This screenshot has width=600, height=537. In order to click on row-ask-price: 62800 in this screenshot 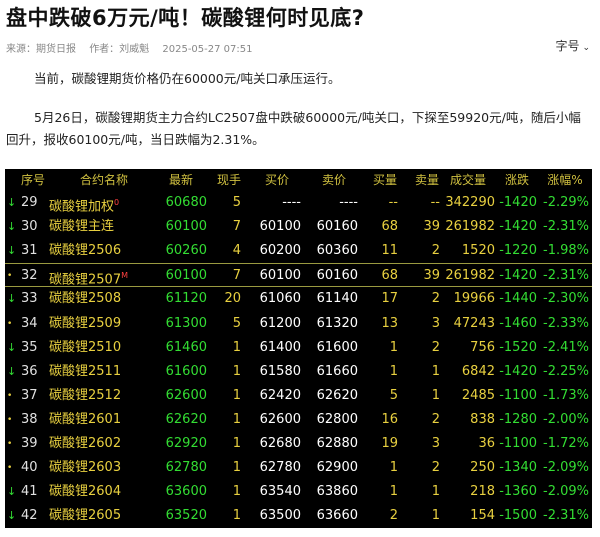, I will do `click(337, 419)`.